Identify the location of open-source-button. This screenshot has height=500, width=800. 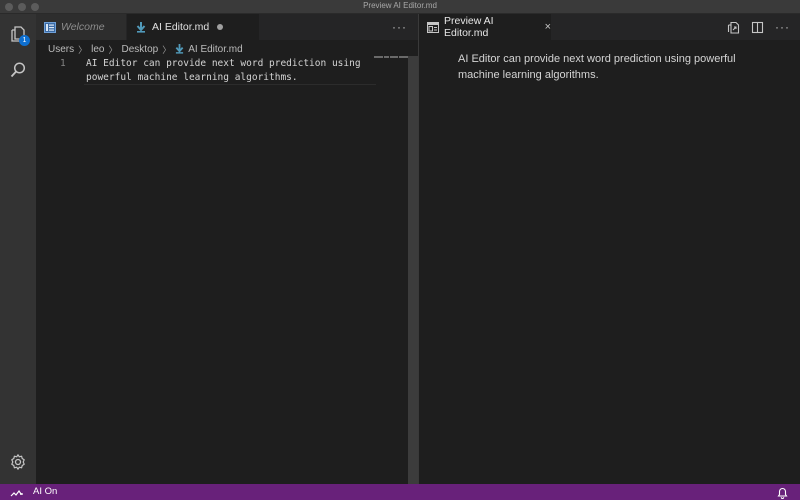
(733, 27).